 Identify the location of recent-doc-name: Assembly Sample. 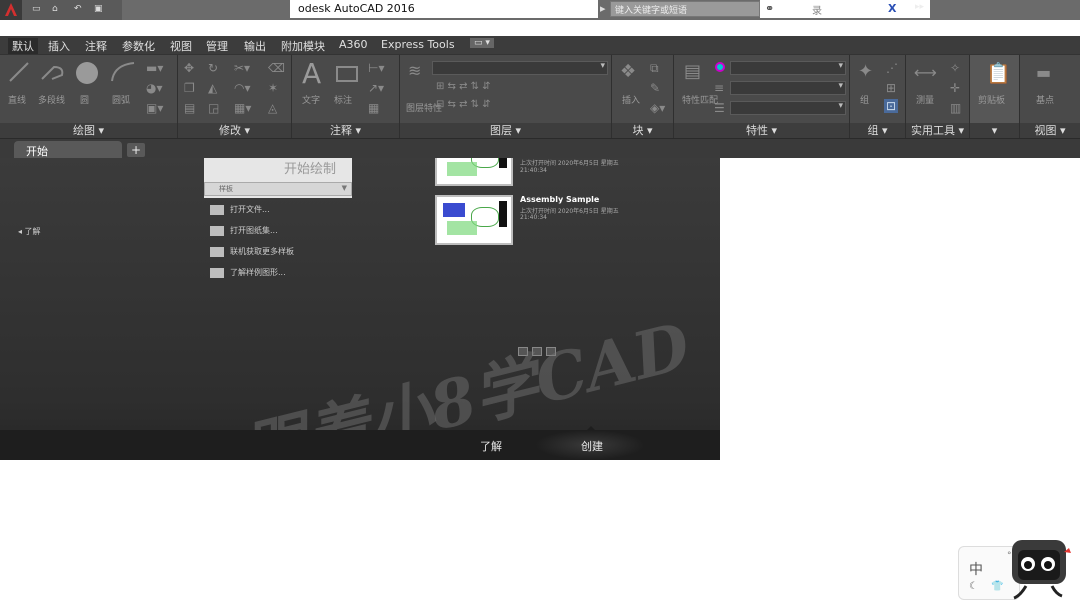
(559, 199).